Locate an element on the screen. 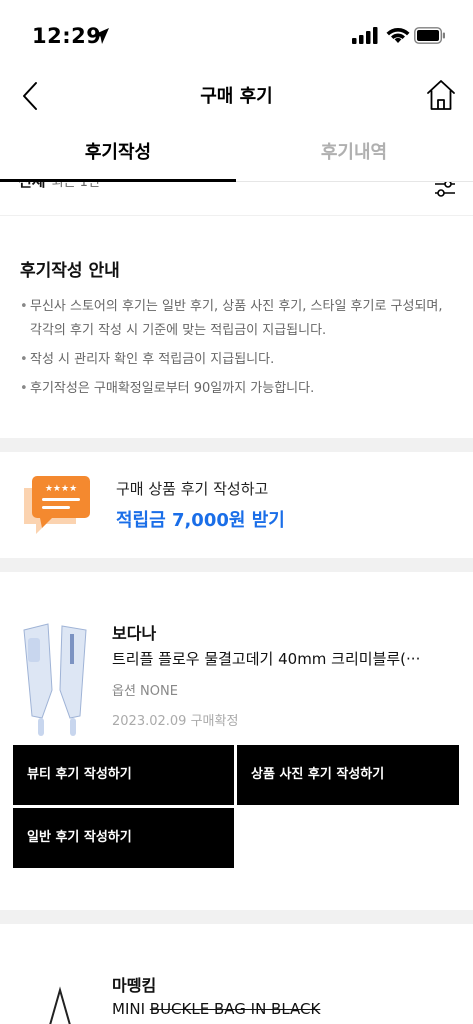 The height and width of the screenshot is (1024, 473). home-icon is located at coordinates (441, 95).